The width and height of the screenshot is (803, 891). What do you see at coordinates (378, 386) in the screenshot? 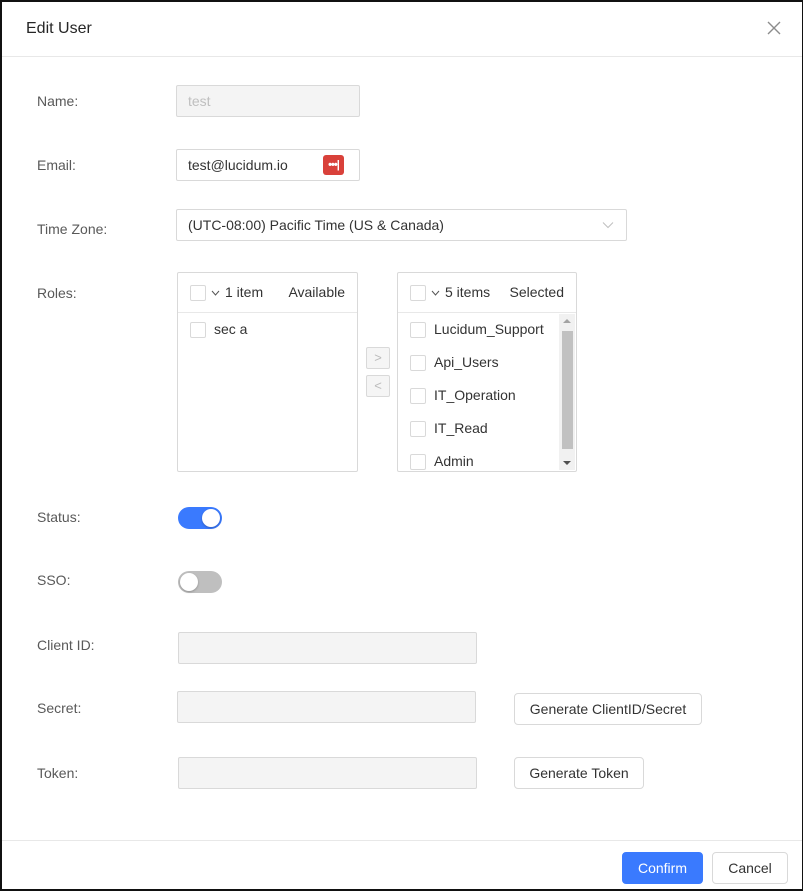
I see `move-left-button: <` at bounding box center [378, 386].